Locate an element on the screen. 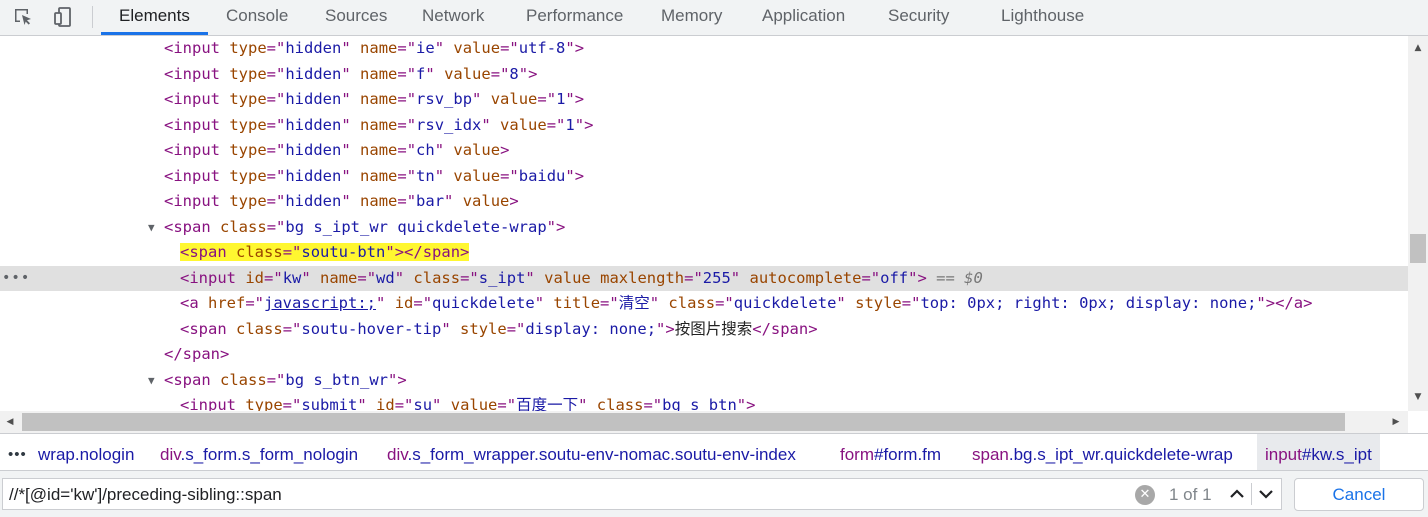 This screenshot has width=1428, height=517. breadcrumb-overflow-icon: ••• is located at coordinates (17, 452).